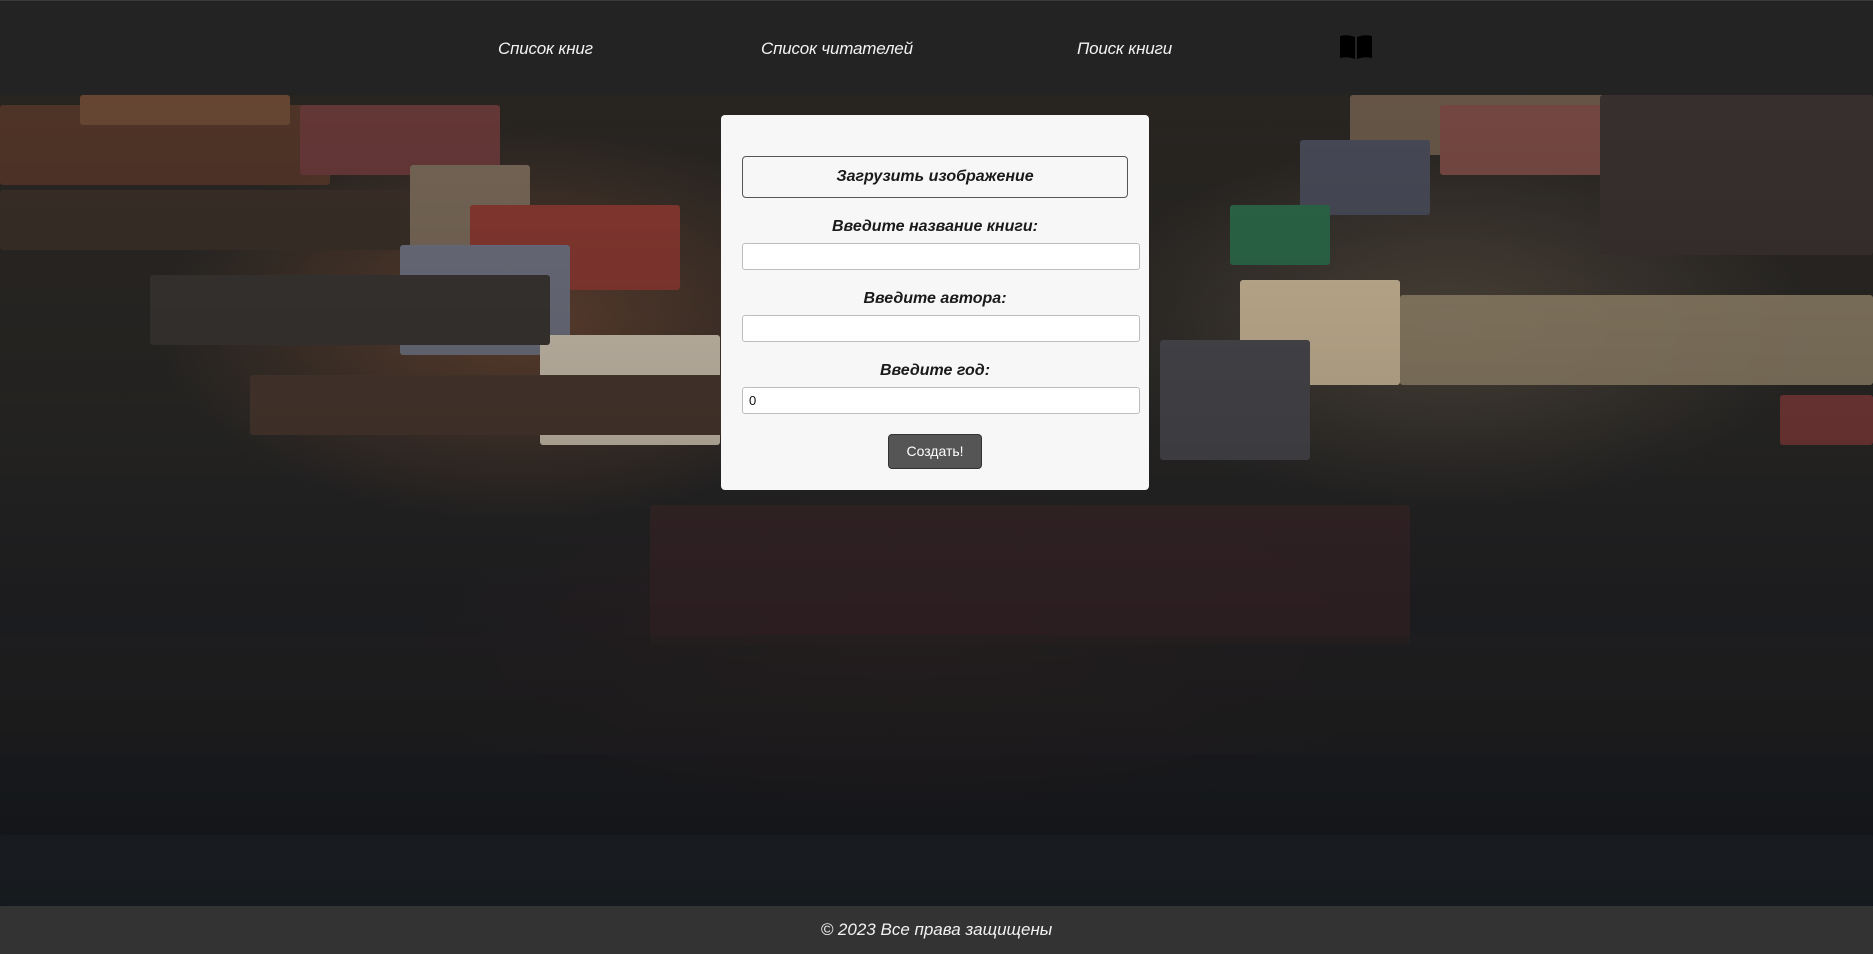 This screenshot has width=1873, height=954. Describe the element at coordinates (935, 451) in the screenshot. I see `create-button: Создать!` at that location.